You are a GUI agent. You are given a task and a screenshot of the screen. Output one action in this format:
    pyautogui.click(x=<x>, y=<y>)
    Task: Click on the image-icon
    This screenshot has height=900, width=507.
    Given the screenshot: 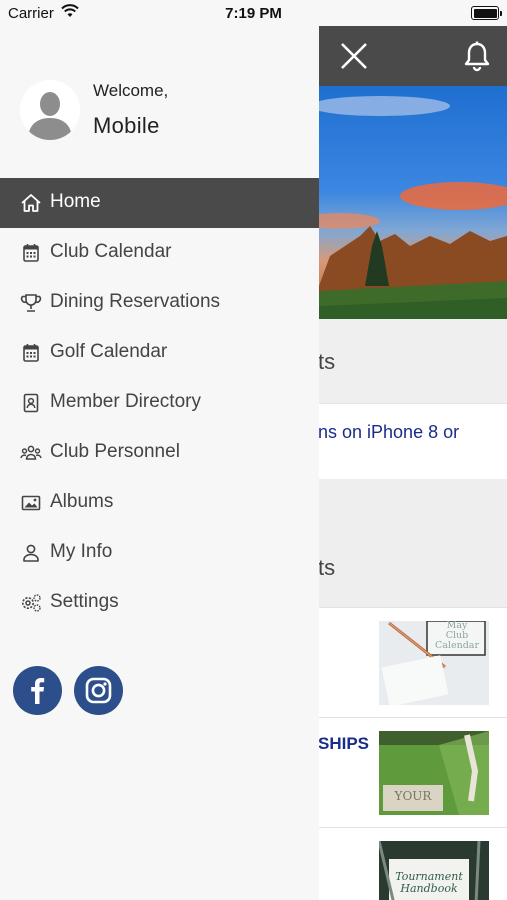 What is the action you would take?
    pyautogui.click(x=31, y=503)
    